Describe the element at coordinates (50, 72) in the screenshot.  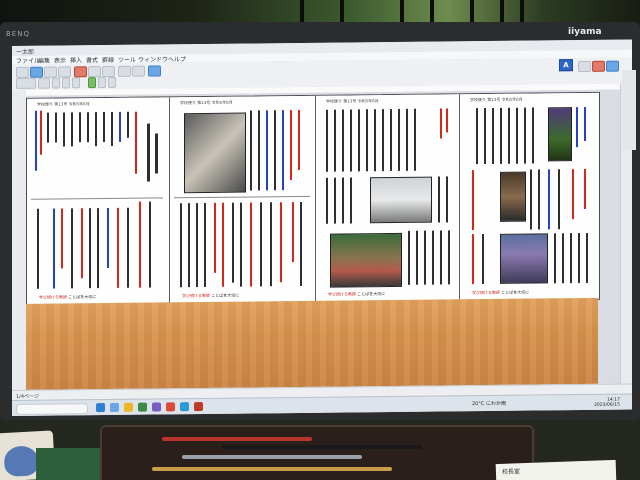
I see `save-icon` at that location.